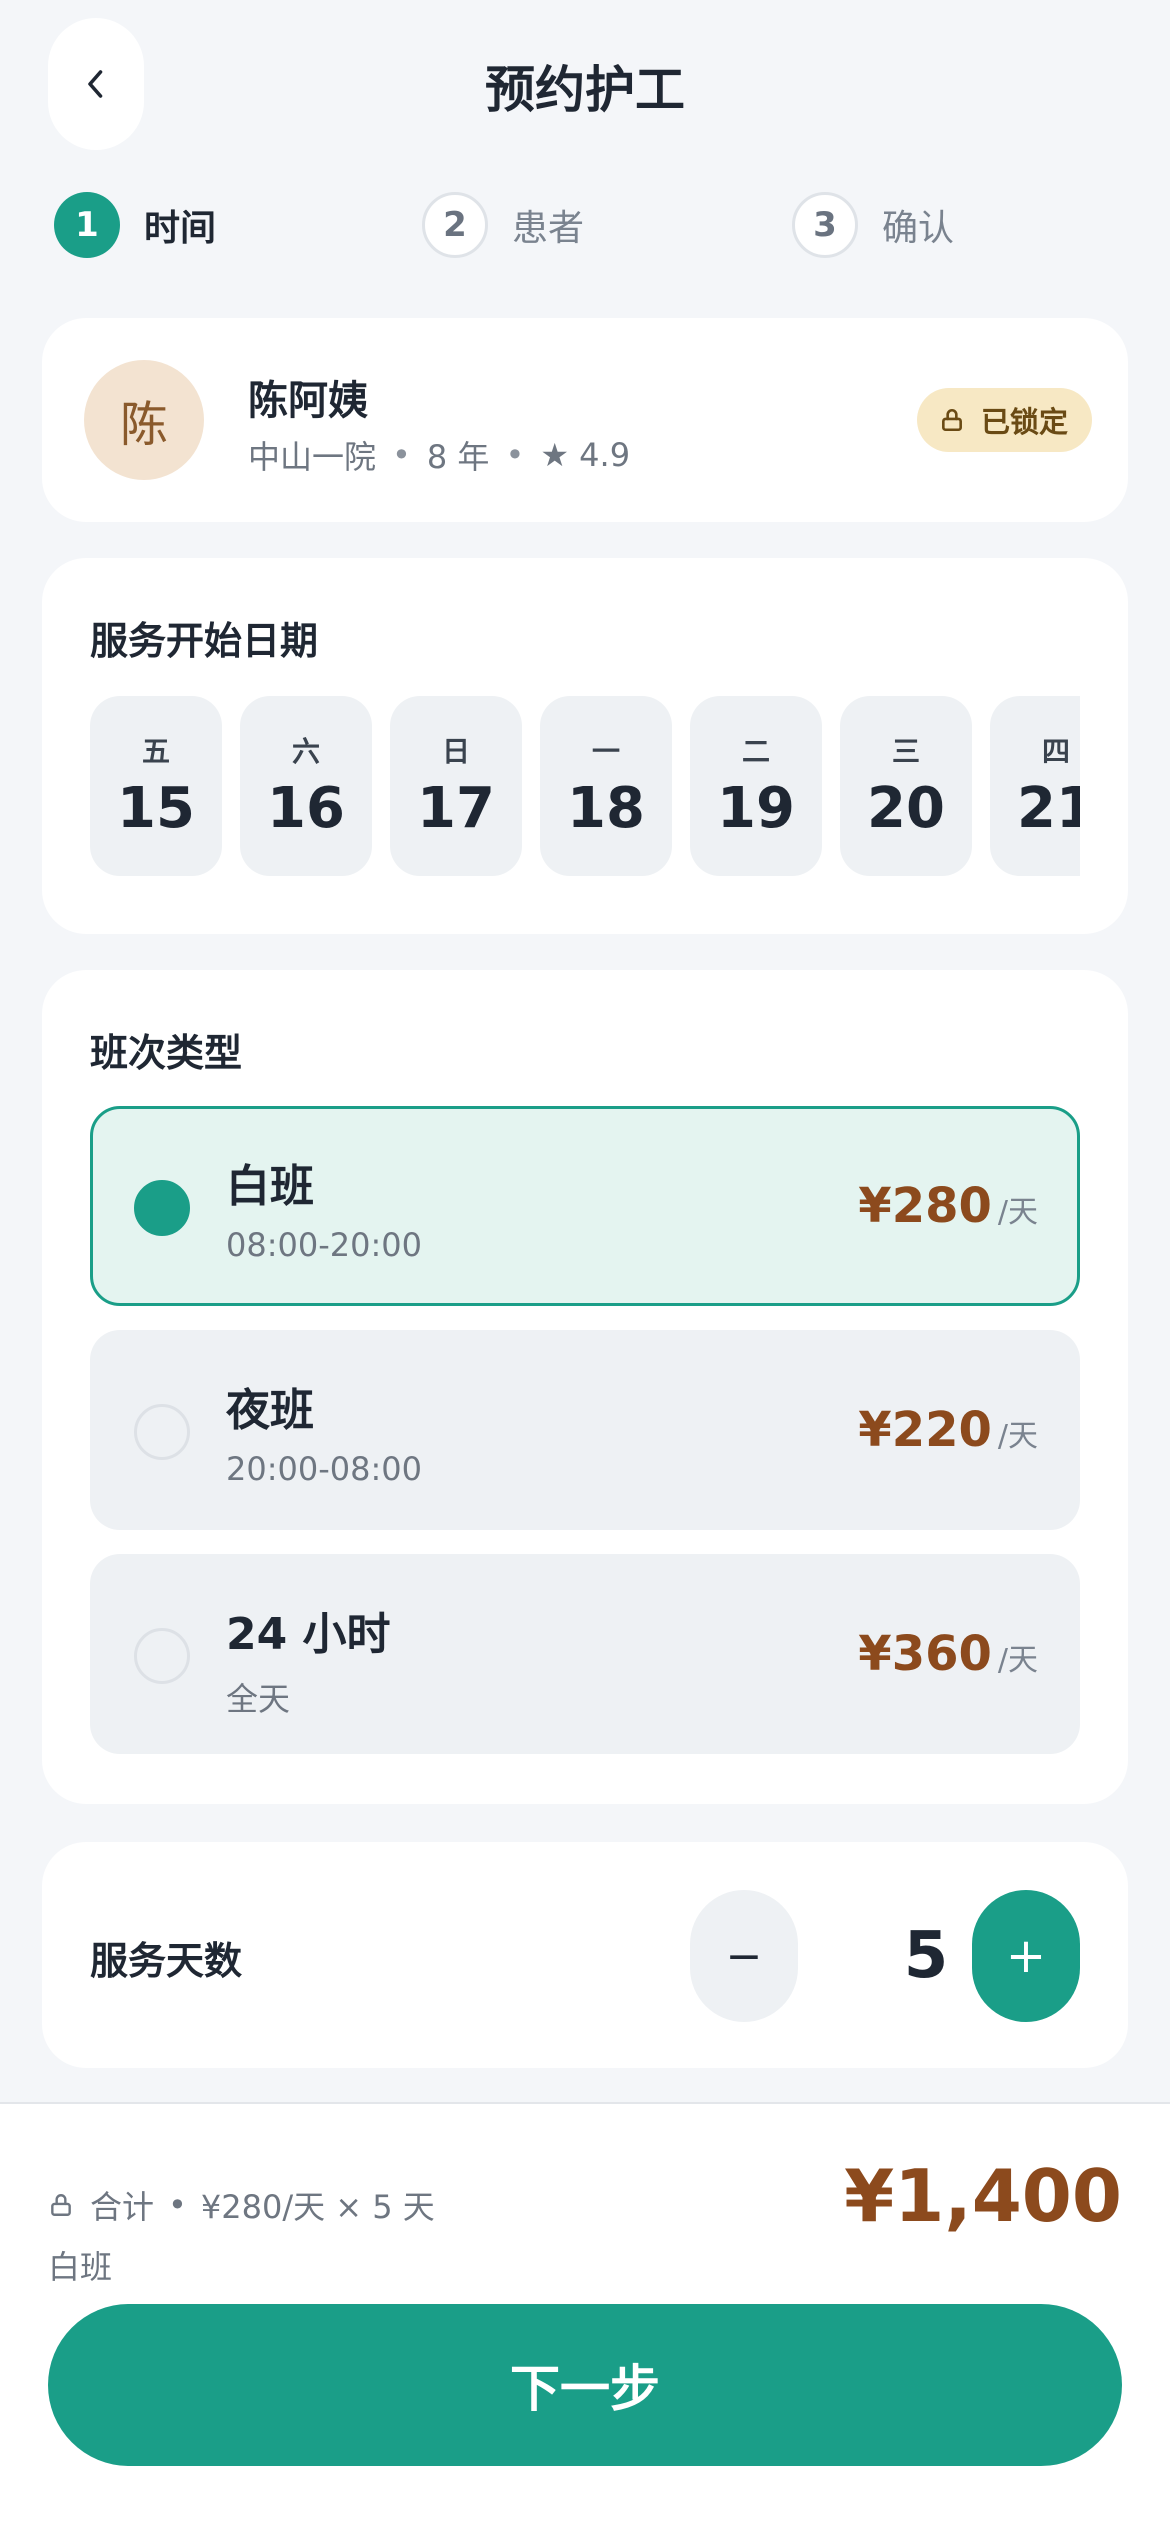  What do you see at coordinates (585, 1955) in the screenshot?
I see `days-card: 服务天数 − 5 +` at bounding box center [585, 1955].